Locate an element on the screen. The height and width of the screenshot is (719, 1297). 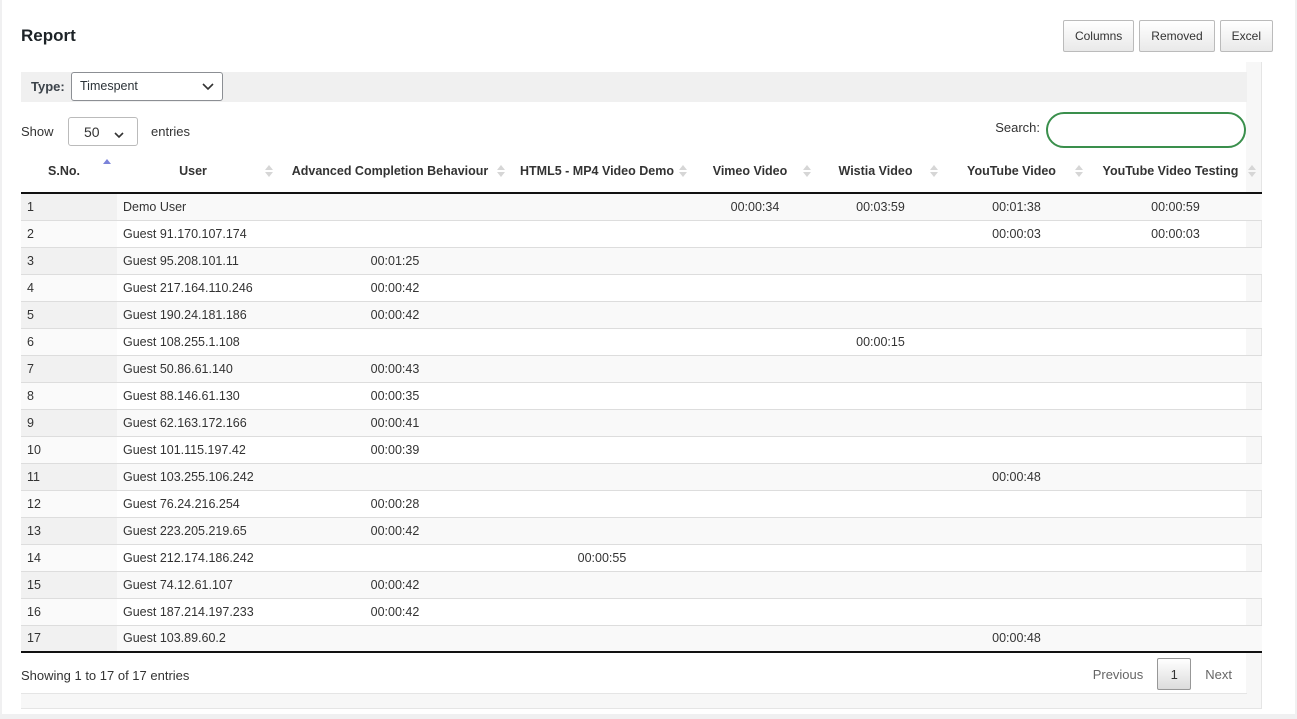
cell-user: Guest 187.214.197.233 is located at coordinates (198, 611).